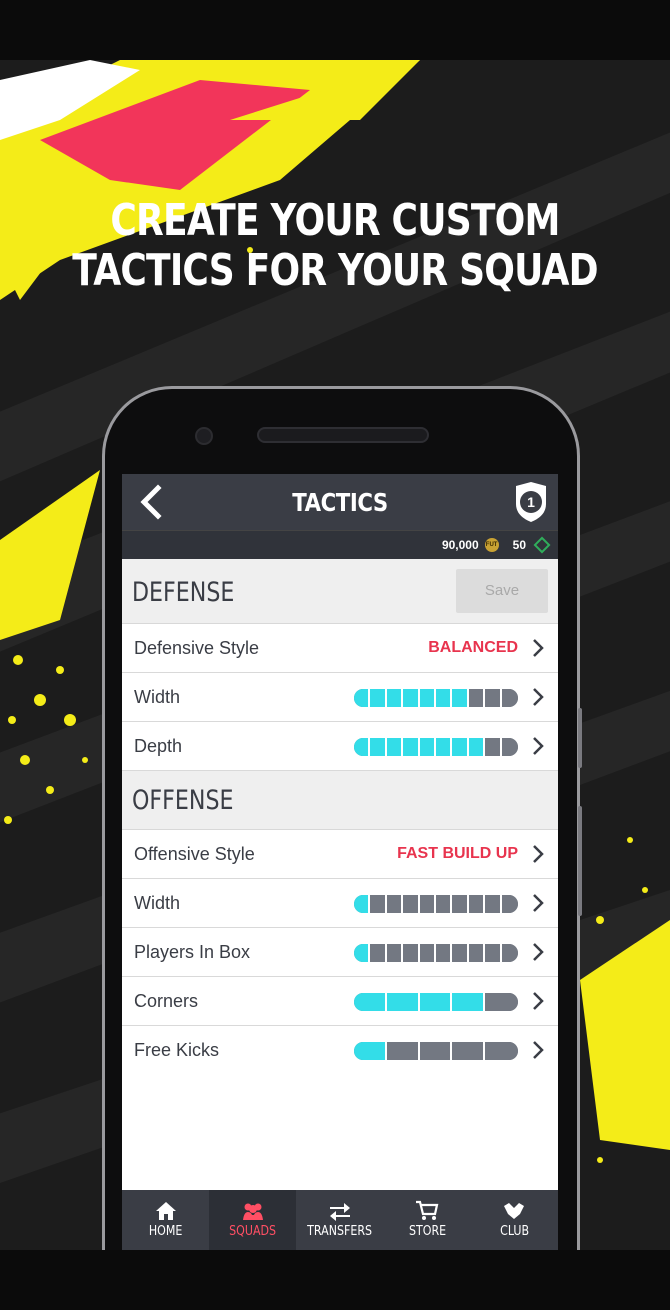  What do you see at coordinates (339, 1212) in the screenshot?
I see `transfers-icon` at bounding box center [339, 1212].